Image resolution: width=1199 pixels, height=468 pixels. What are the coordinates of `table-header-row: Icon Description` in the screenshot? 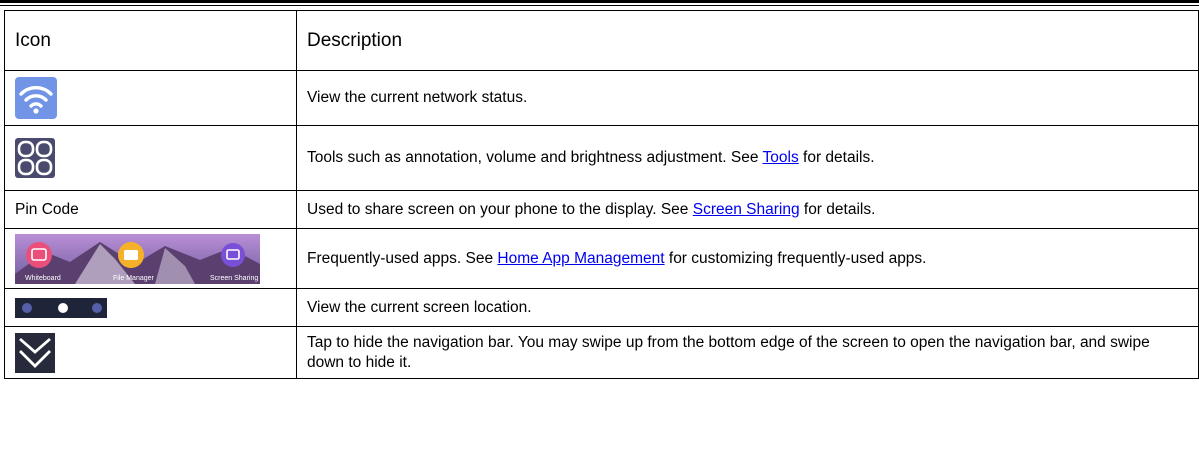 It's located at (601, 40).